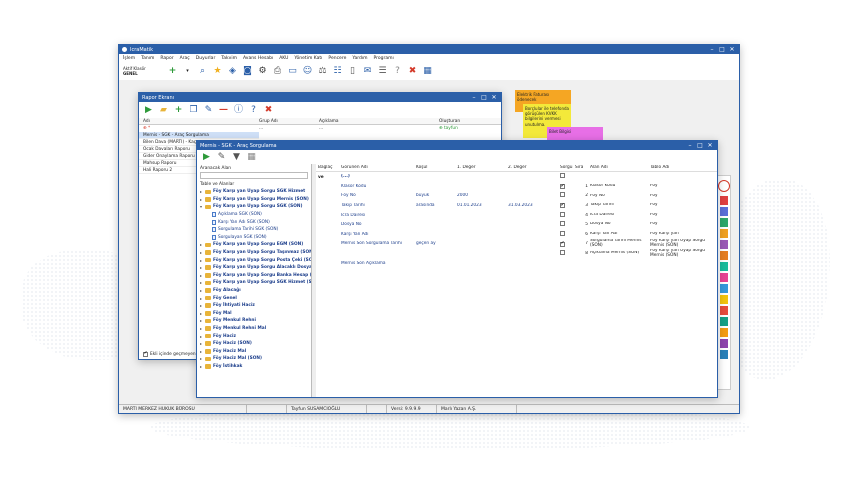  I want to click on monitor-icon: ▭, so click(292, 71).